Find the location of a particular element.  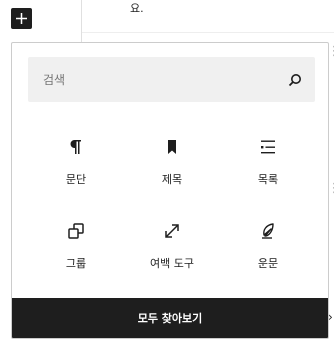

search-box is located at coordinates (171, 79).